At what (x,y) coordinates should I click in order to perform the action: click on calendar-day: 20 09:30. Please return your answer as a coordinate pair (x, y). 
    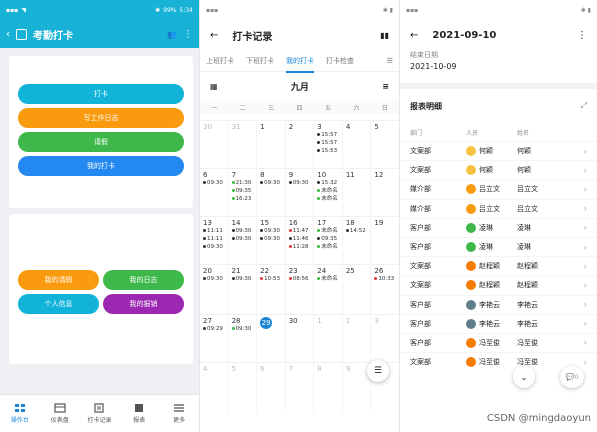
    Looking at the image, I should click on (214, 289).